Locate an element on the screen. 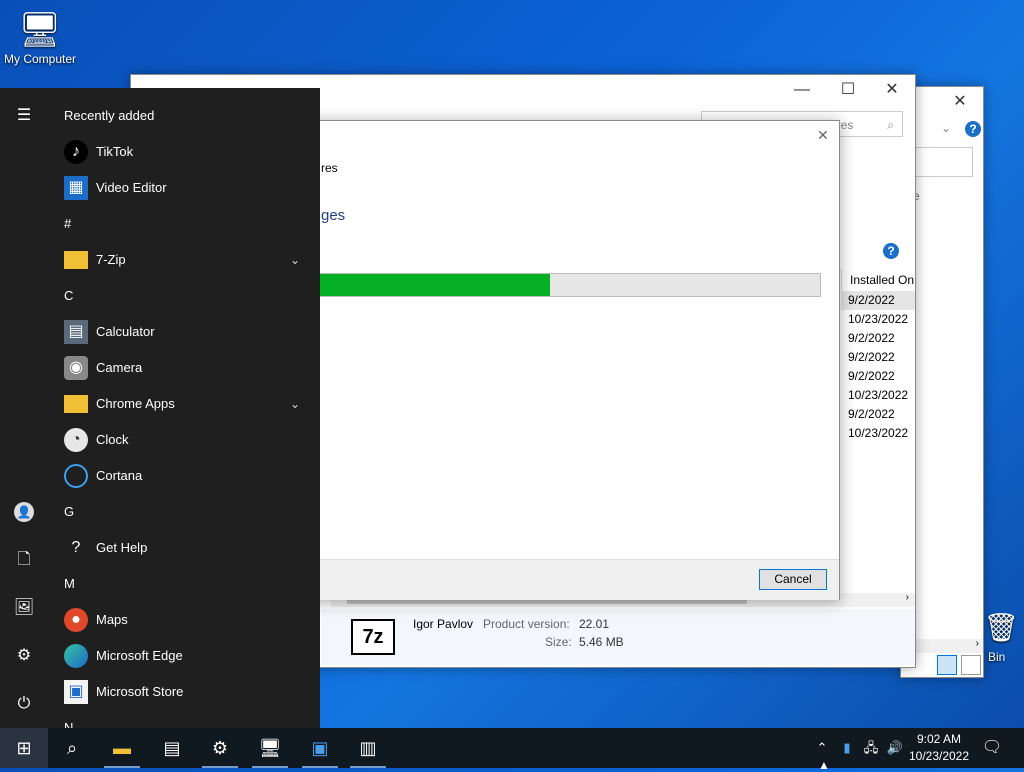  hamburger-menu-icon: ☰ is located at coordinates (24, 116).